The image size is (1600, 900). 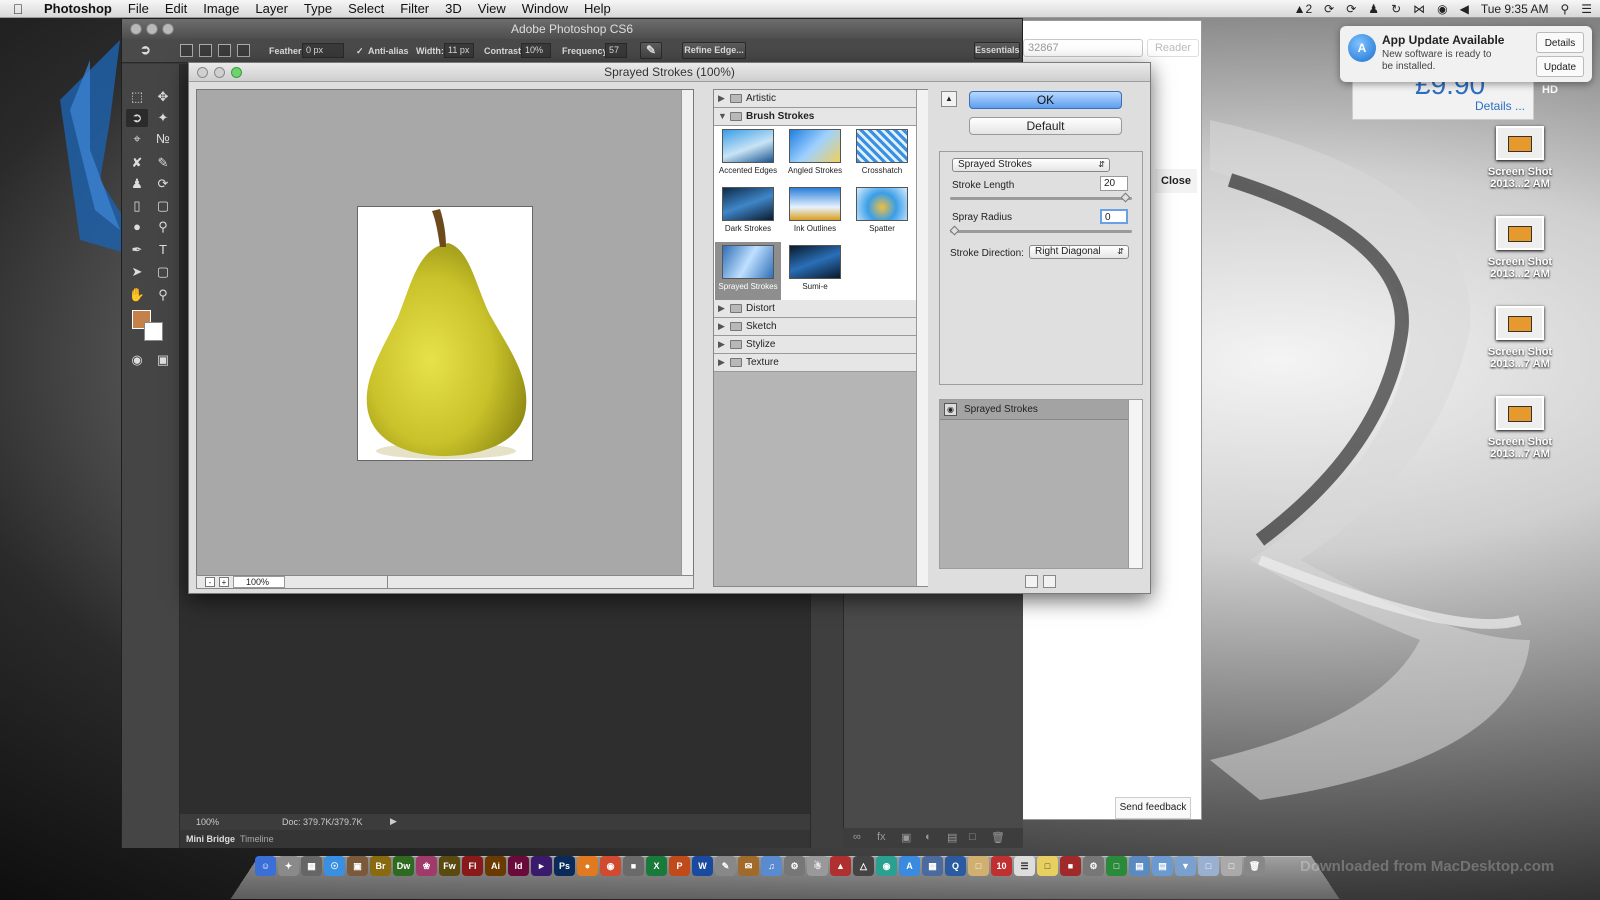 What do you see at coordinates (163, 227) in the screenshot?
I see `dodge-tool-icon: ⚲` at bounding box center [163, 227].